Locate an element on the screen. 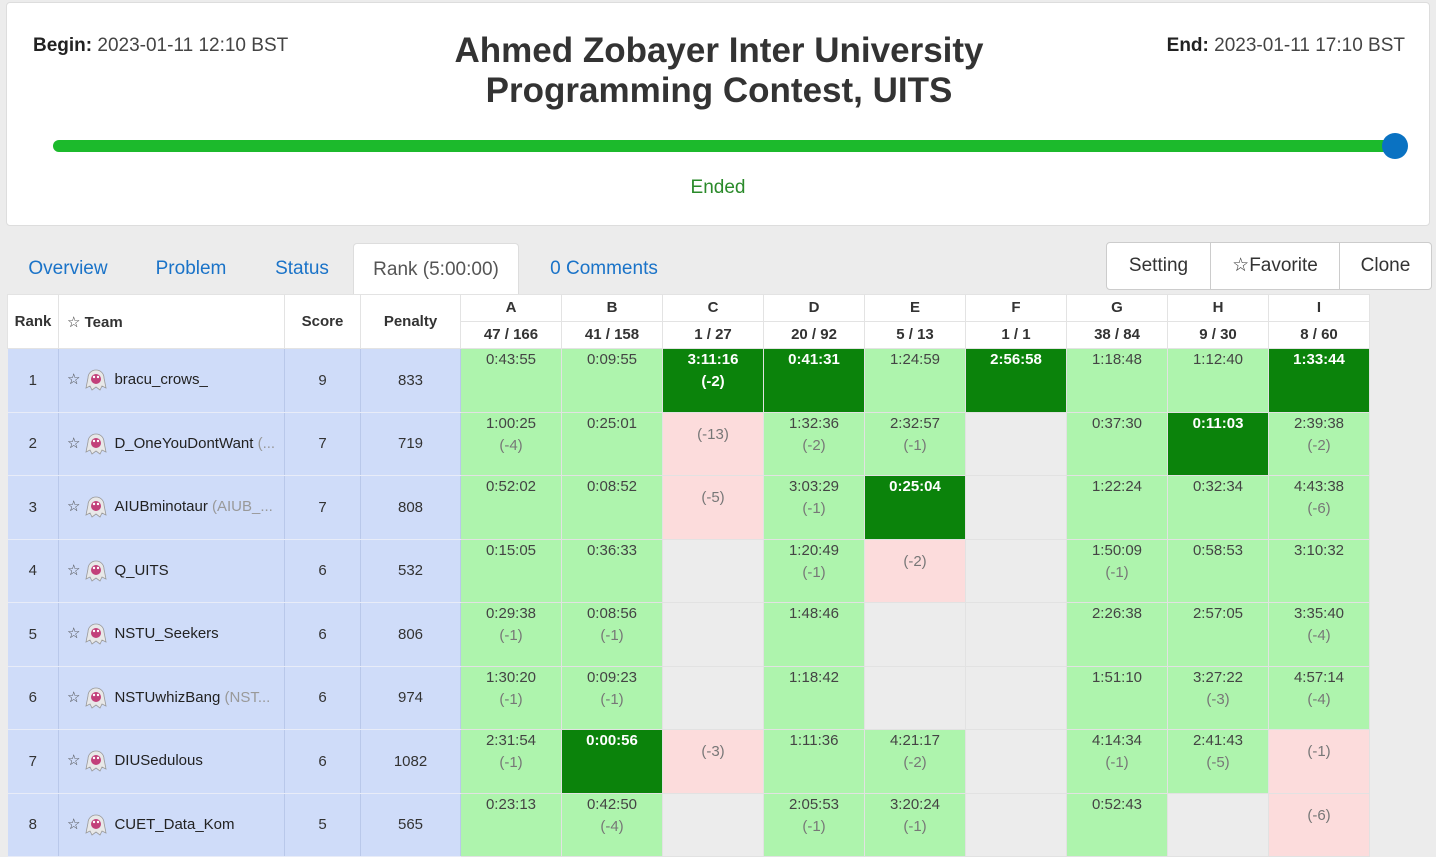  problem-result-cell: 0:25:01 is located at coordinates (612, 444).